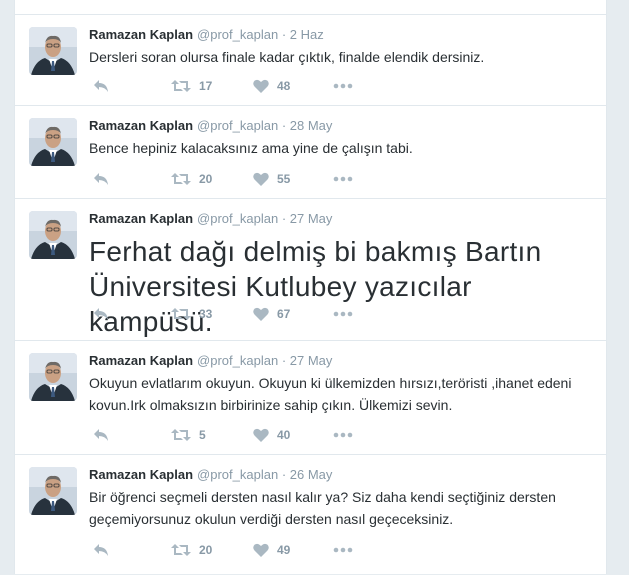 This screenshot has width=629, height=575. Describe the element at coordinates (284, 435) in the screenshot. I see `like-count: 40` at that location.